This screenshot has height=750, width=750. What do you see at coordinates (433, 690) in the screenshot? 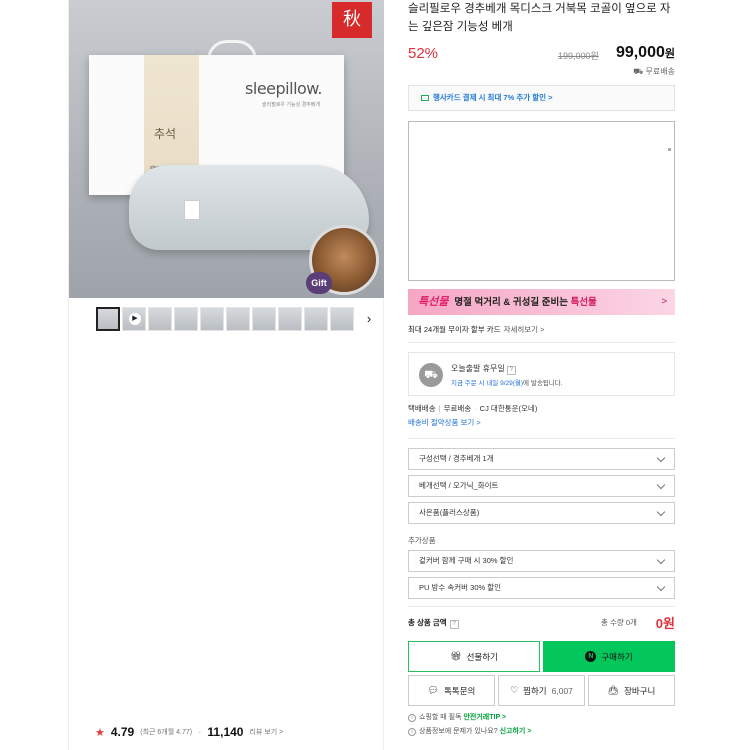
I see `chat-icon: 💬︎` at bounding box center [433, 690].